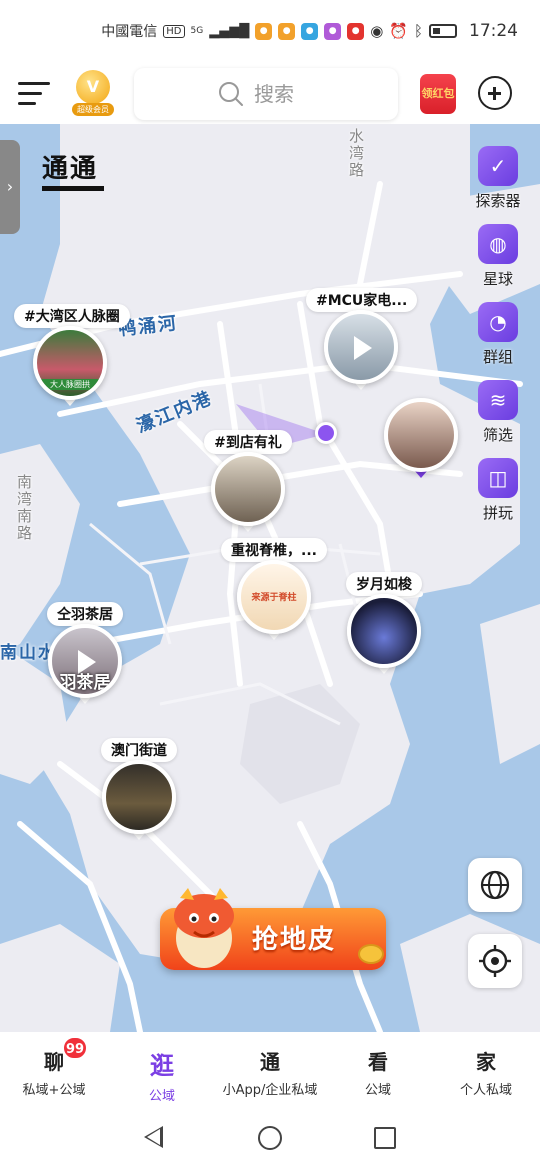  What do you see at coordinates (384, 584) in the screenshot?
I see `poi-label: 岁月如梭` at bounding box center [384, 584].